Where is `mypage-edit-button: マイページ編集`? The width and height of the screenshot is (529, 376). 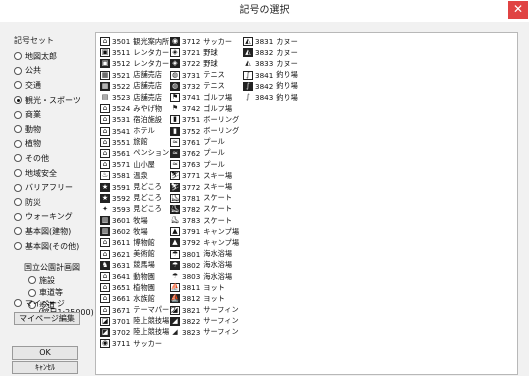 mypage-edit-button: マイページ編集 is located at coordinates (47, 318).